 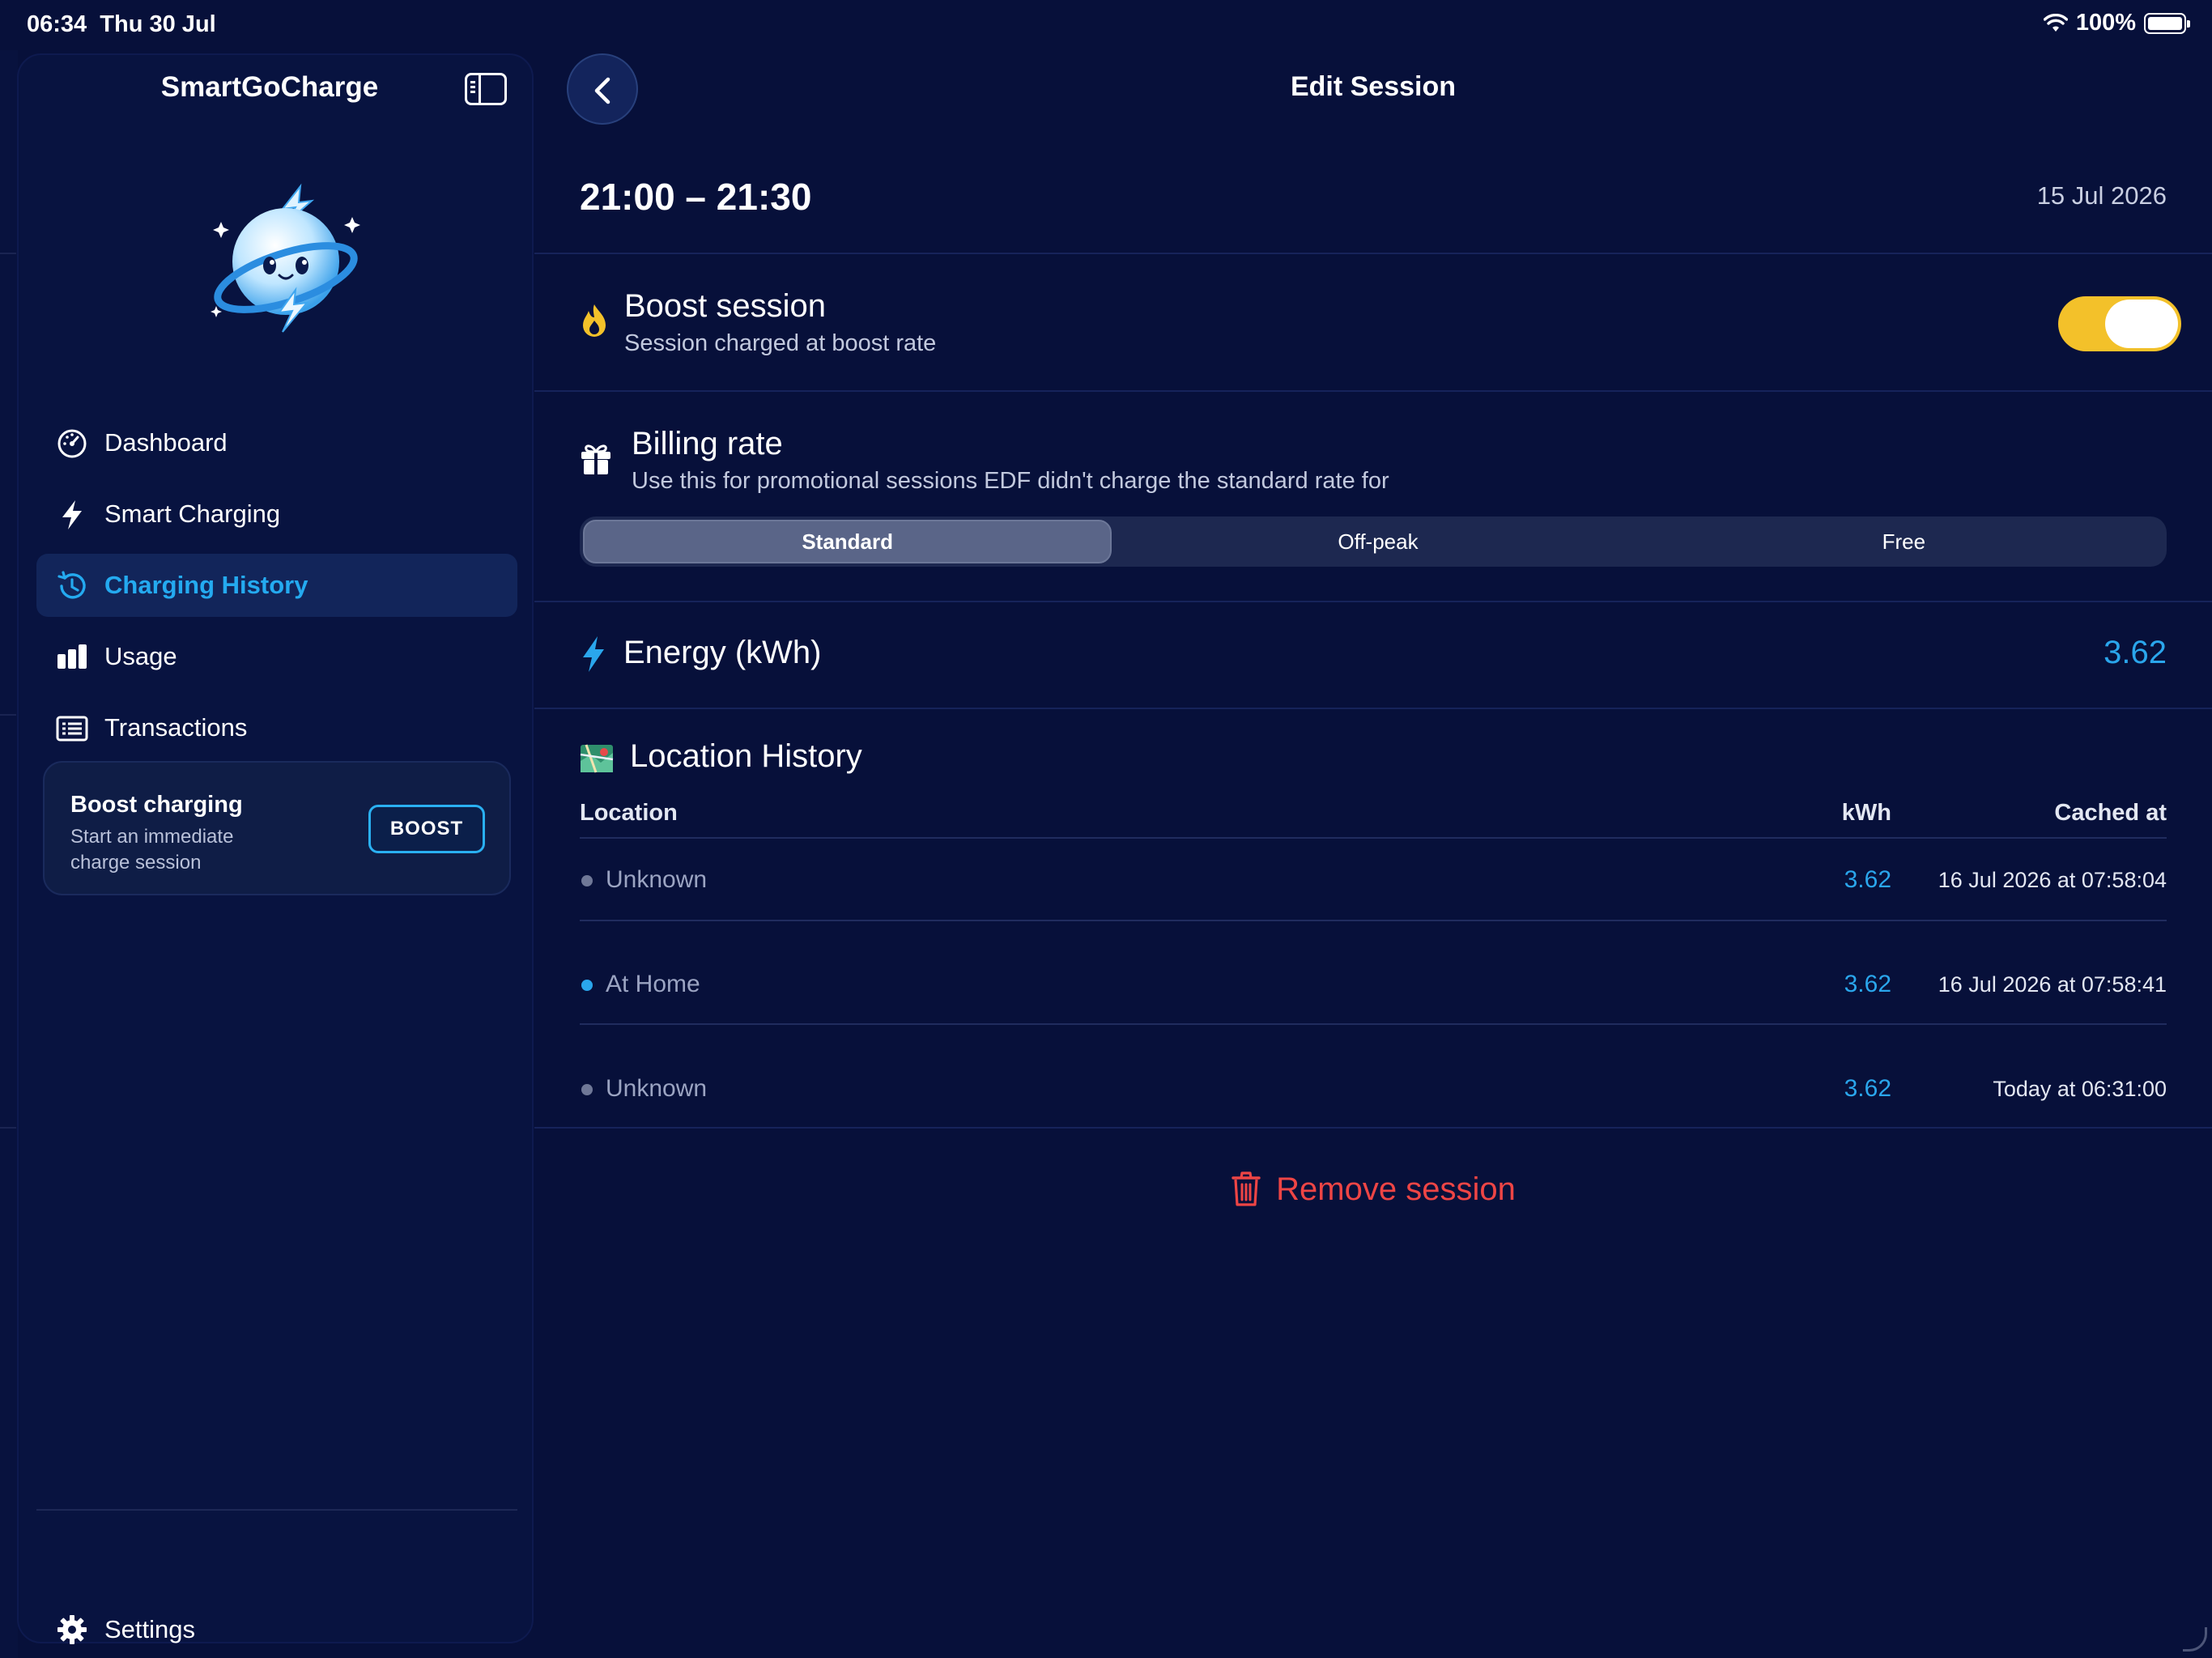 What do you see at coordinates (276, 1628) in the screenshot?
I see `sidebar-item-settings: Settings` at bounding box center [276, 1628].